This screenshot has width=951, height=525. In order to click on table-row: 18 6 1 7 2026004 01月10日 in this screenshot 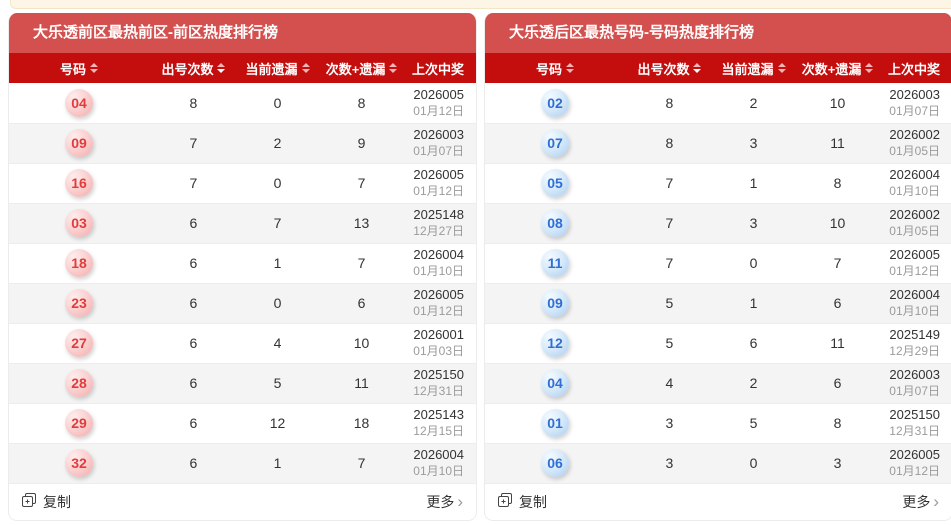, I will do `click(242, 263)`.